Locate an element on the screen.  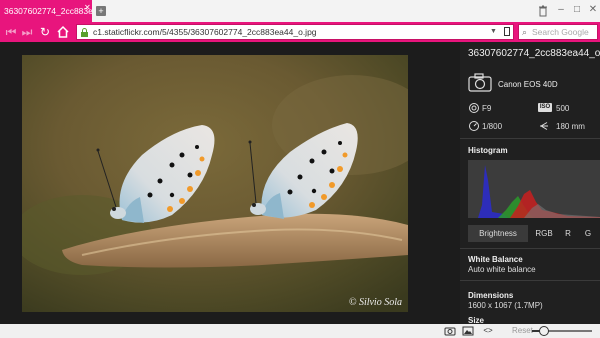
tab-rgb: RGB is located at coordinates (544, 233).